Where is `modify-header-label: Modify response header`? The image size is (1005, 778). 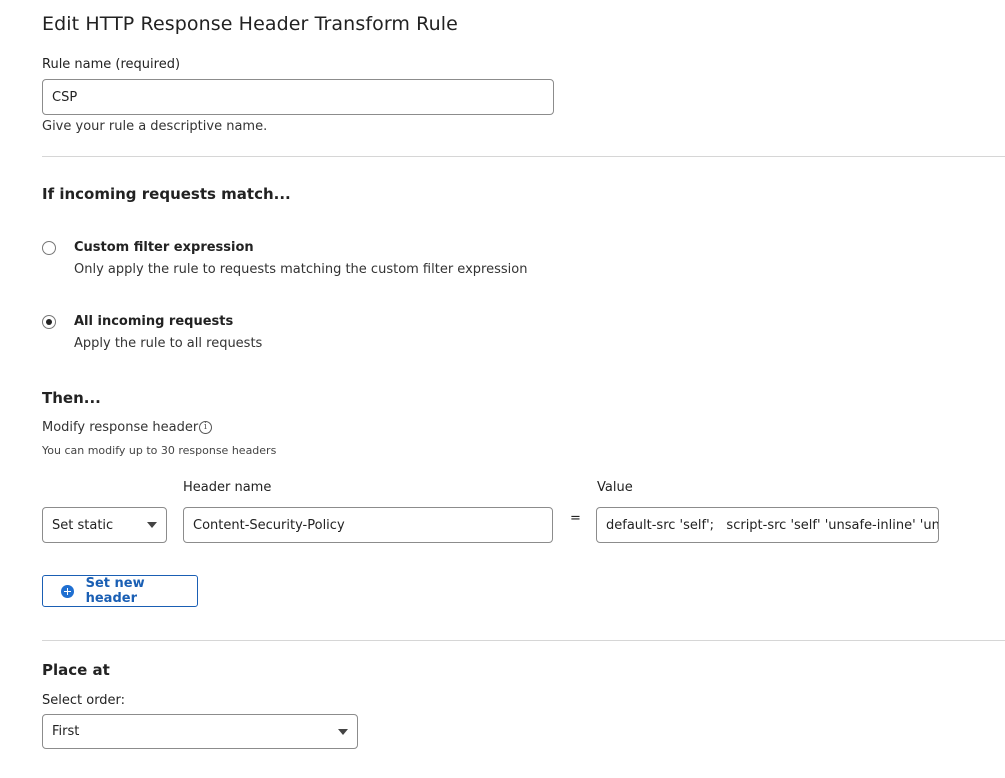
modify-header-label: Modify response header is located at coordinates (120, 427).